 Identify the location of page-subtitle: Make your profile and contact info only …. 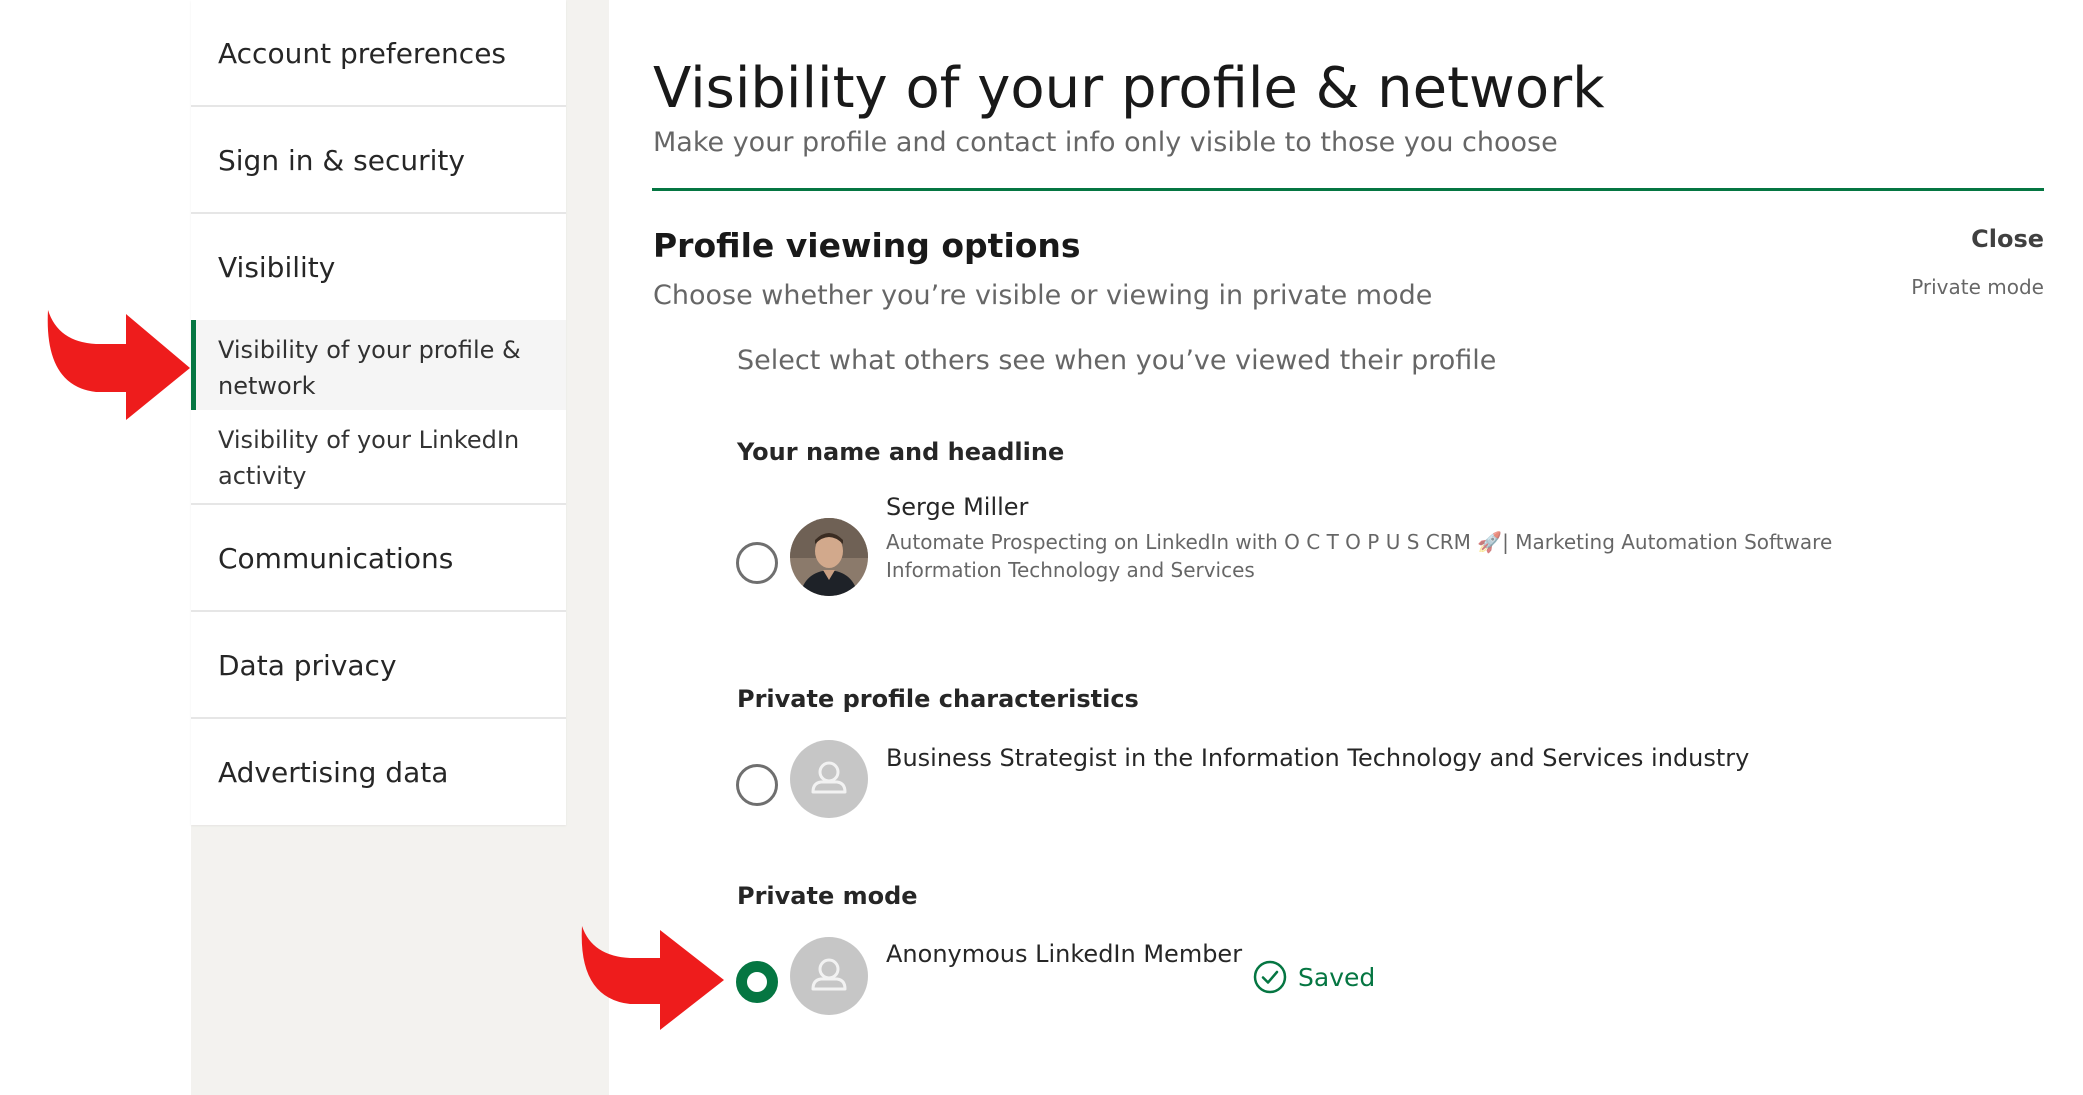
(1105, 142).